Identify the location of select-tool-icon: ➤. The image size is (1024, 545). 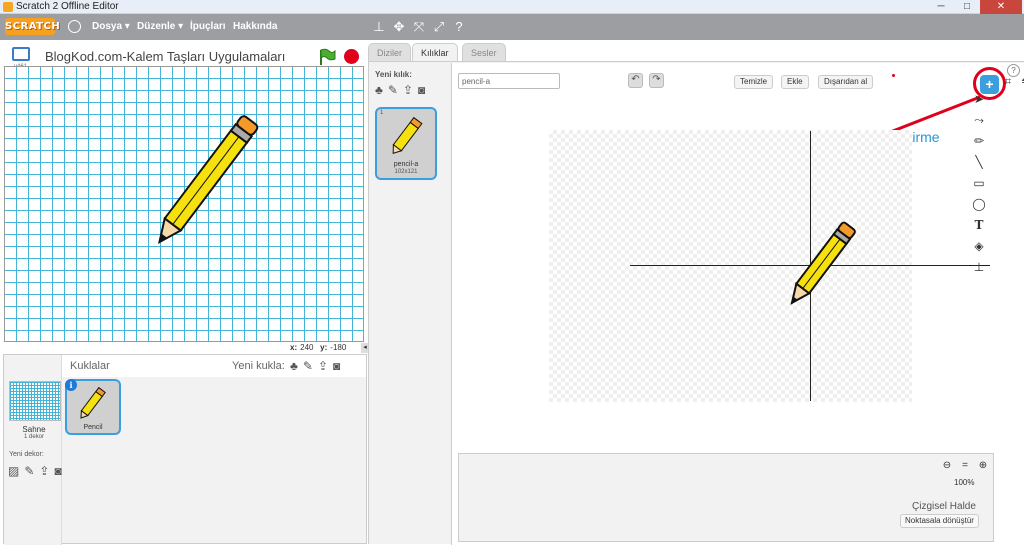
(979, 99).